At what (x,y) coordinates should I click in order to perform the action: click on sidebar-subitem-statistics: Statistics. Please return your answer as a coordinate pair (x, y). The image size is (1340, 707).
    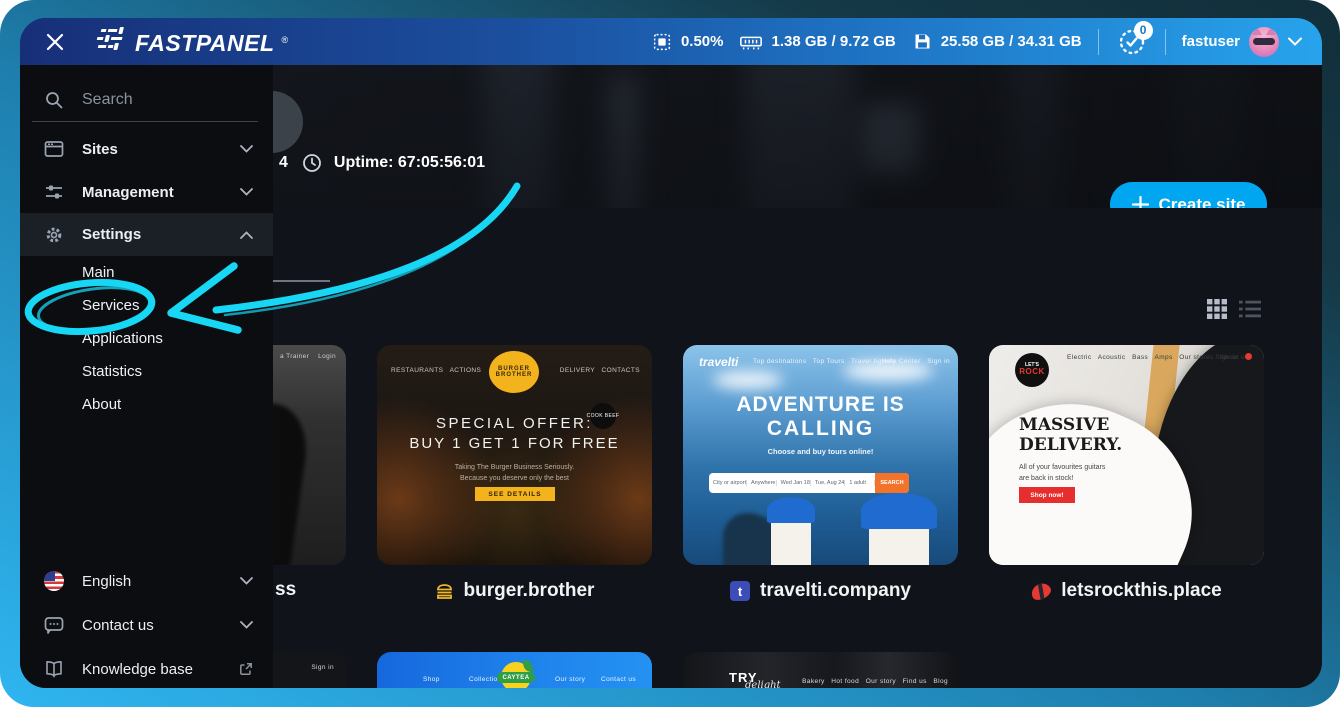
    Looking at the image, I should click on (146, 371).